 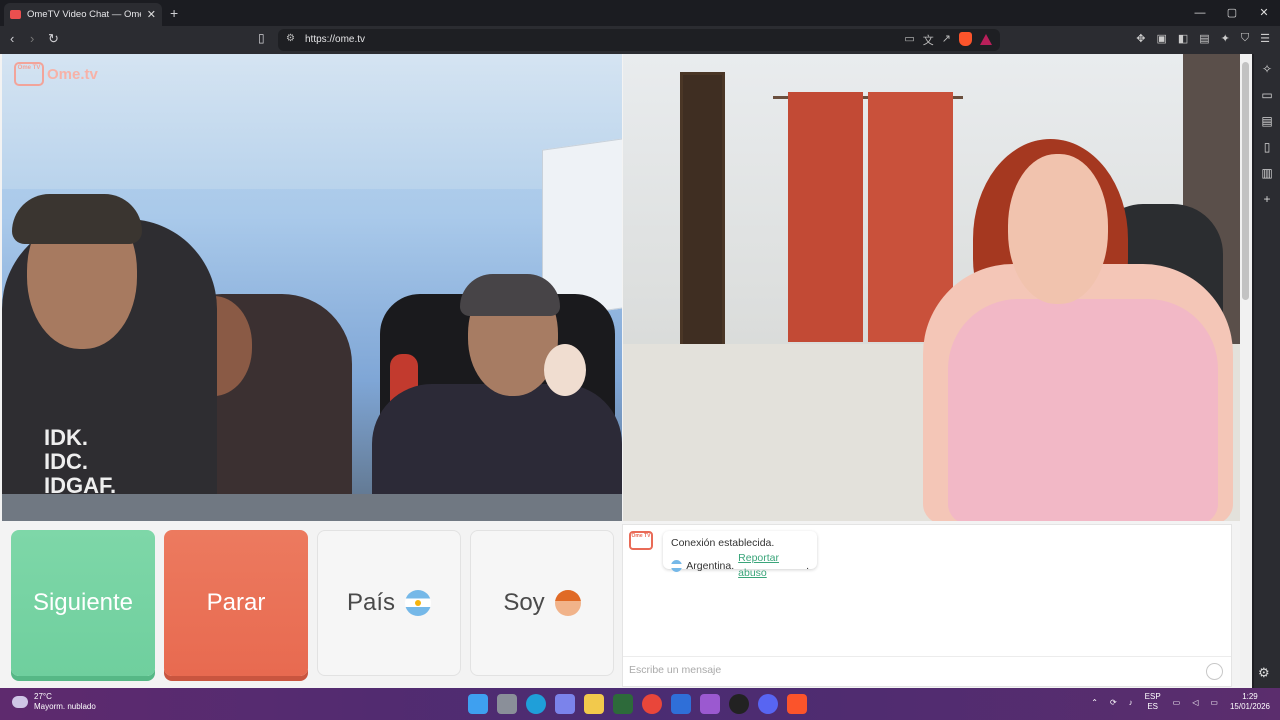 I want to click on translate-icon: 文, so click(x=928, y=40).